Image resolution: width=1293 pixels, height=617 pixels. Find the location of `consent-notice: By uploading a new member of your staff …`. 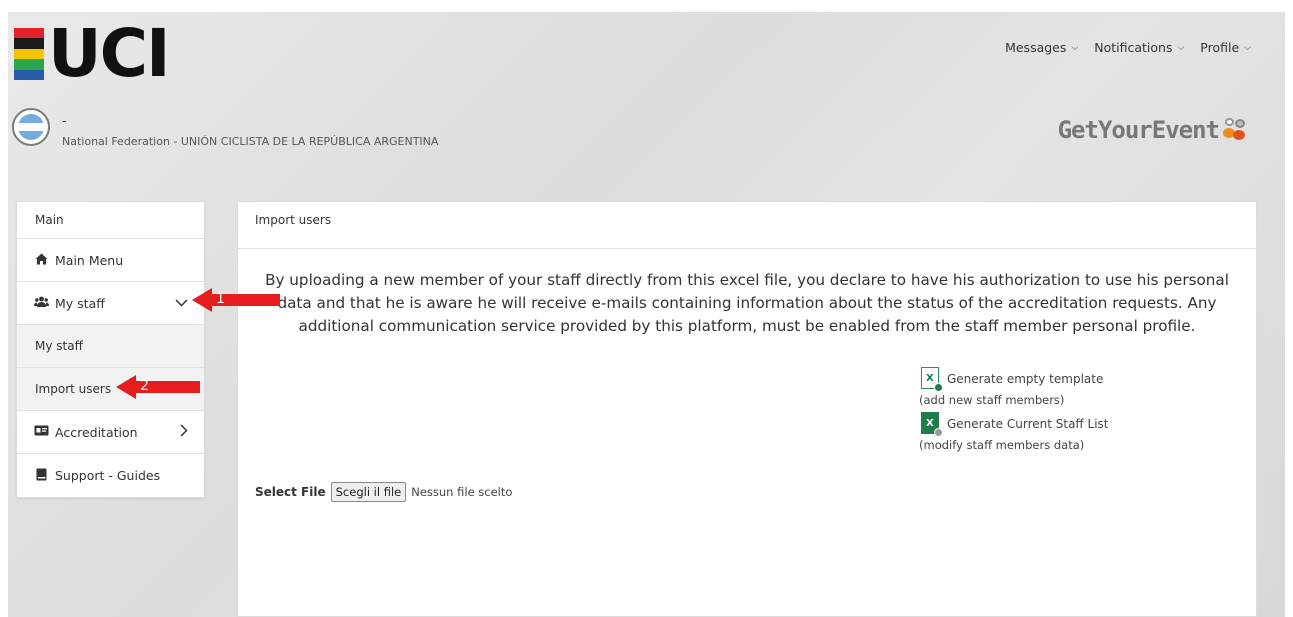

consent-notice: By uploading a new member of your staff … is located at coordinates (747, 303).